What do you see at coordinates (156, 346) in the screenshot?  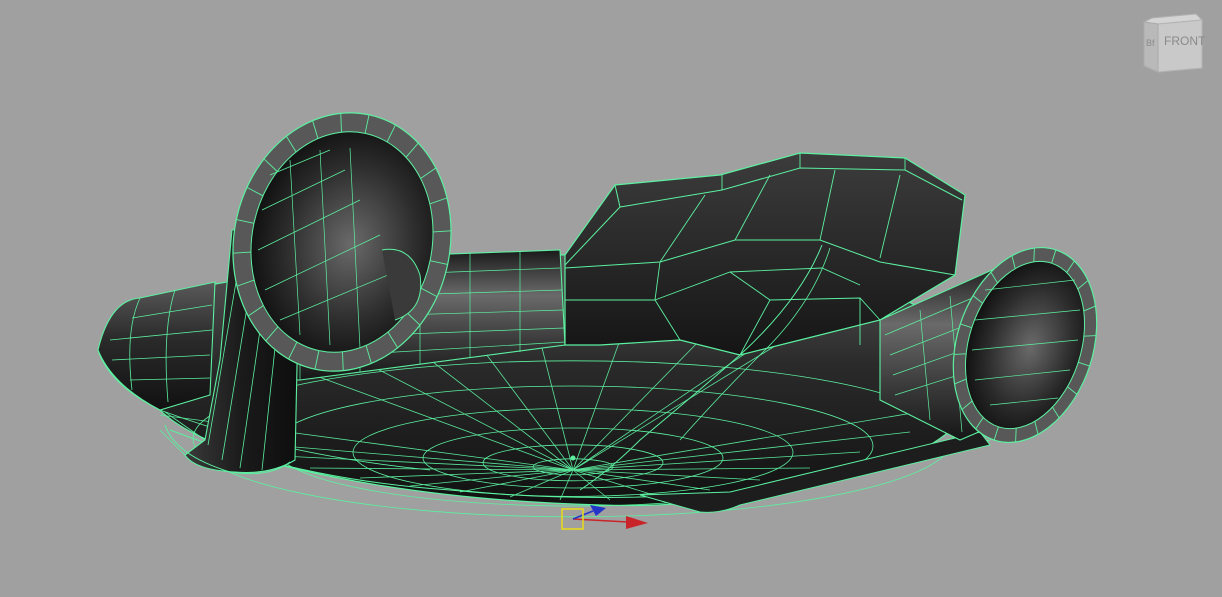 I see `left-nose-mesh` at bounding box center [156, 346].